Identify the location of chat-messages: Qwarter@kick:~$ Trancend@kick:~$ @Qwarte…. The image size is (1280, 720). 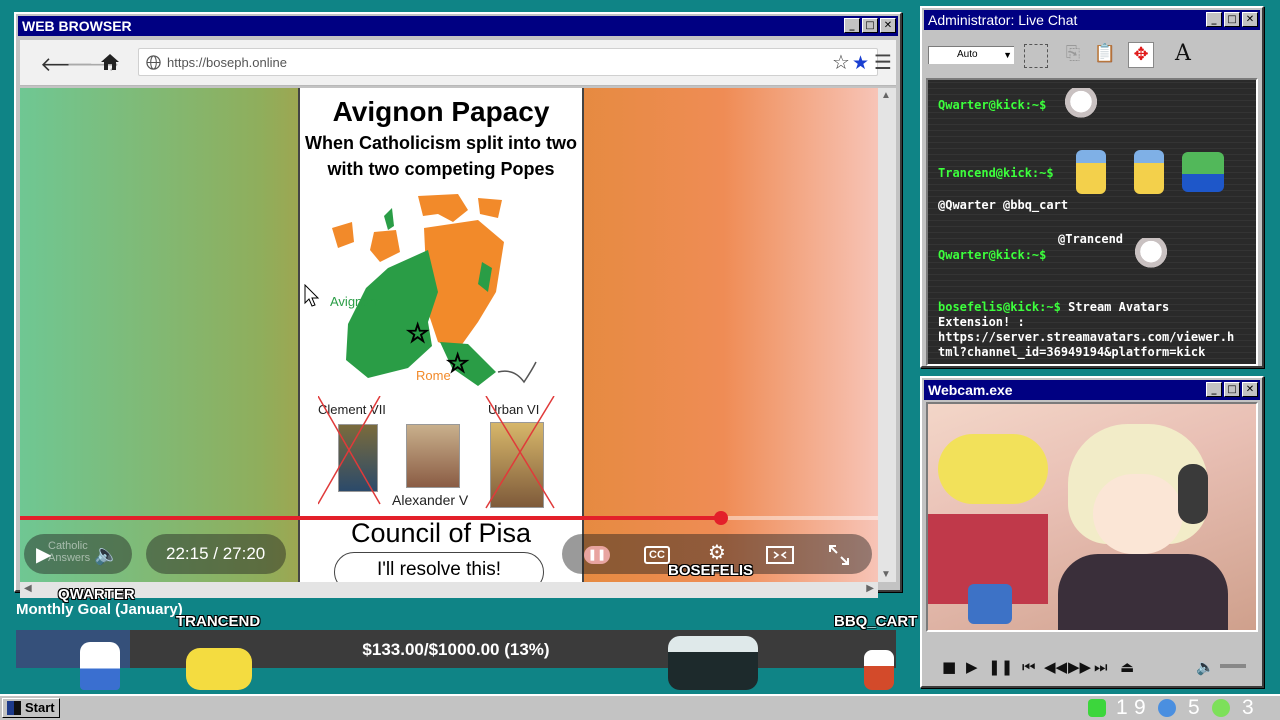
(1092, 222).